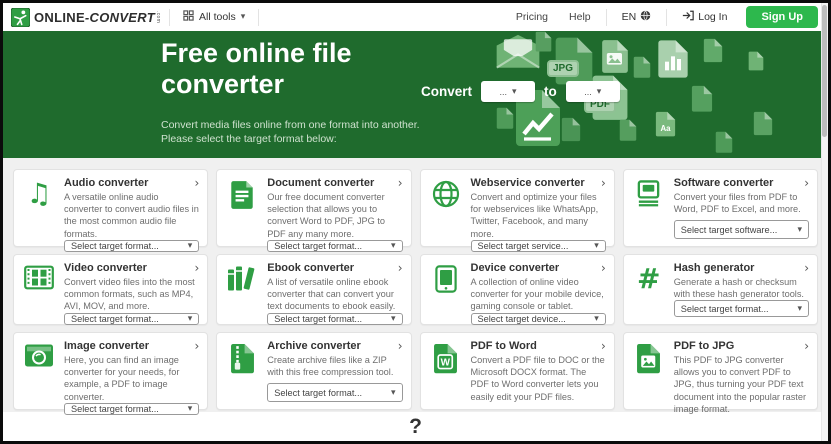  Describe the element at coordinates (570, 61) in the screenshot. I see `jpg-file-icon: JPG` at that location.